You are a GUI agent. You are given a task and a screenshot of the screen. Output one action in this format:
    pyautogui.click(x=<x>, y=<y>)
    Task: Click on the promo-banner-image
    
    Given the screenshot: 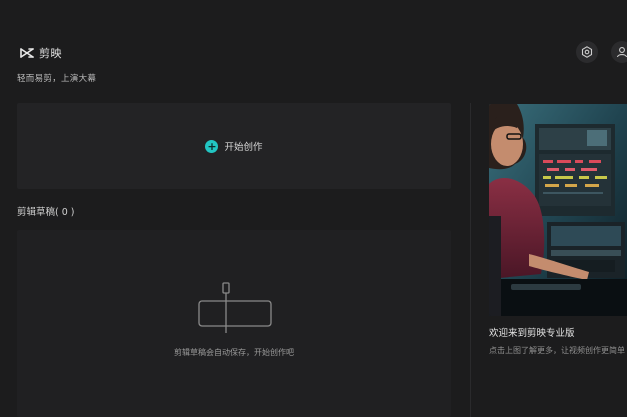 What is the action you would take?
    pyautogui.click(x=558, y=210)
    